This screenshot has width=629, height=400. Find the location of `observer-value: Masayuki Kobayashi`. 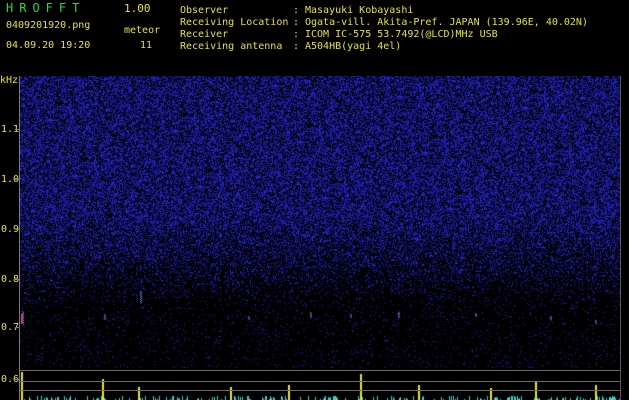

observer-value: Masayuki Kobayashi is located at coordinates (359, 10).